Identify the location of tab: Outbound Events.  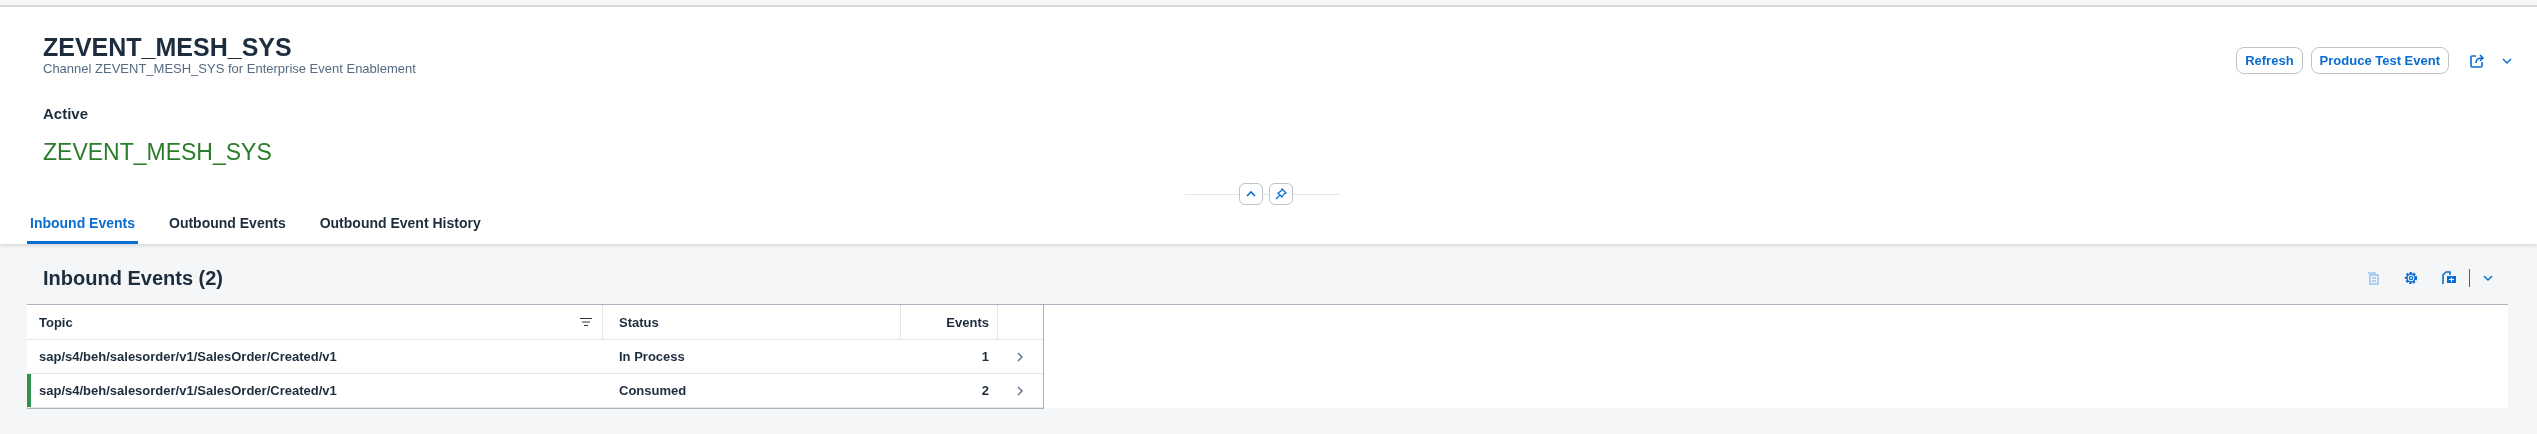
(227, 227).